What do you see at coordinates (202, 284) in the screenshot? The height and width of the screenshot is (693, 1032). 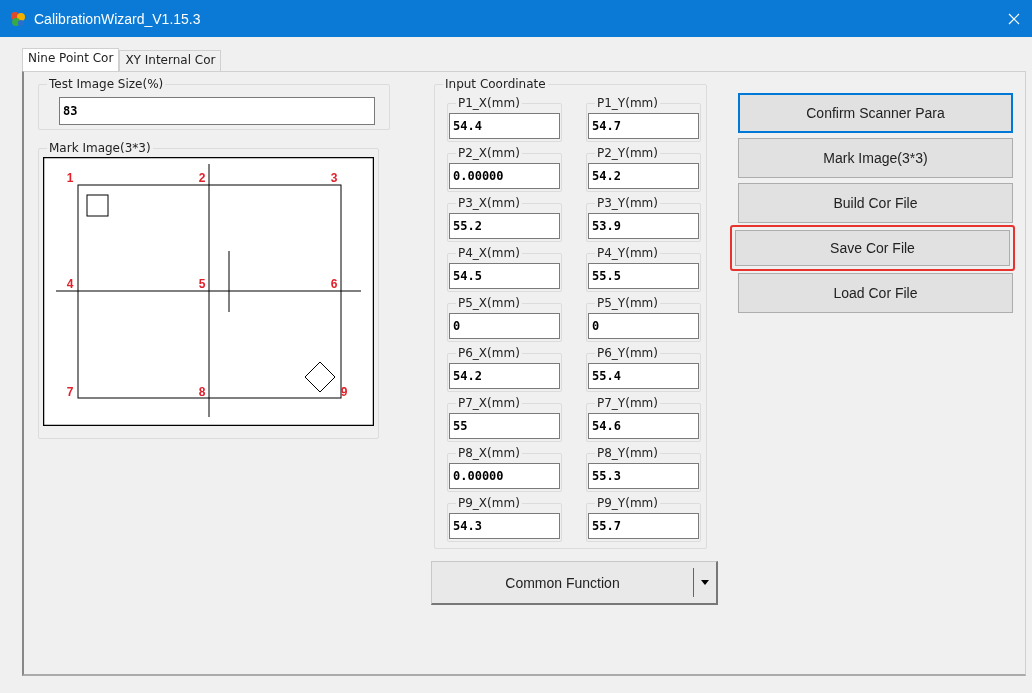 I see `point-number: 5` at bounding box center [202, 284].